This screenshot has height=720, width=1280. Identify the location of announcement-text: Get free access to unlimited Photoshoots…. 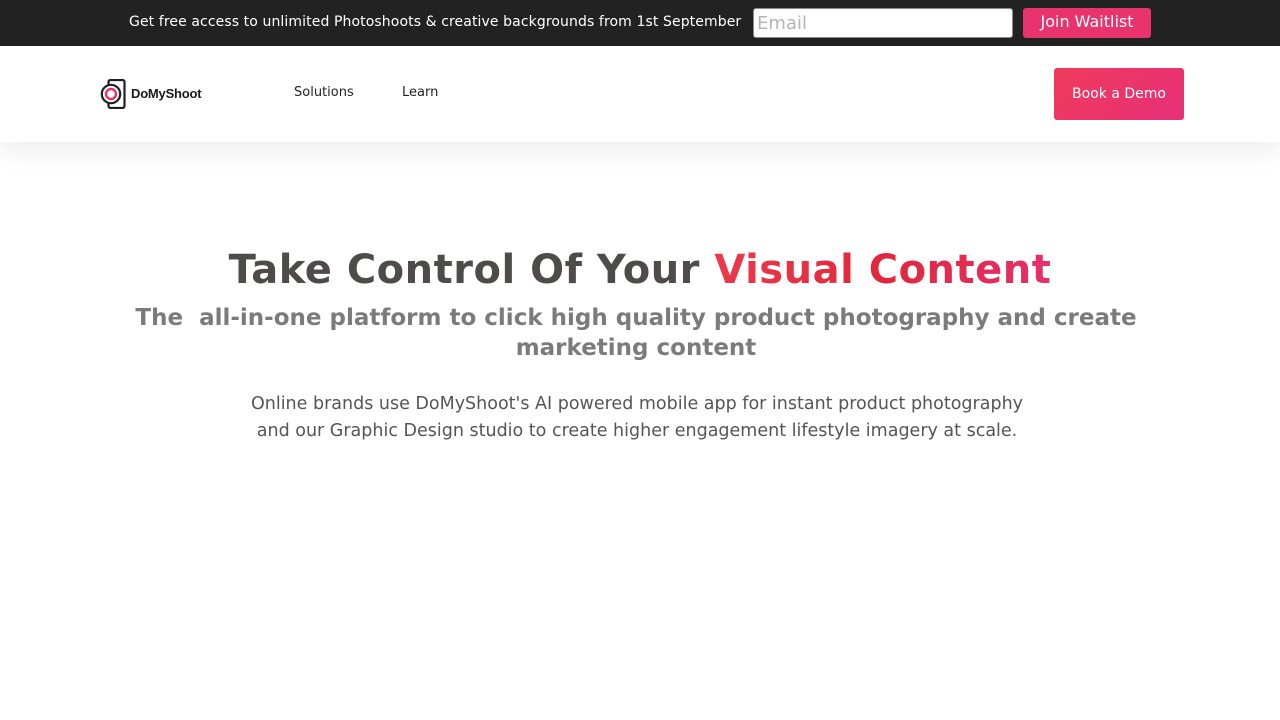
(435, 22).